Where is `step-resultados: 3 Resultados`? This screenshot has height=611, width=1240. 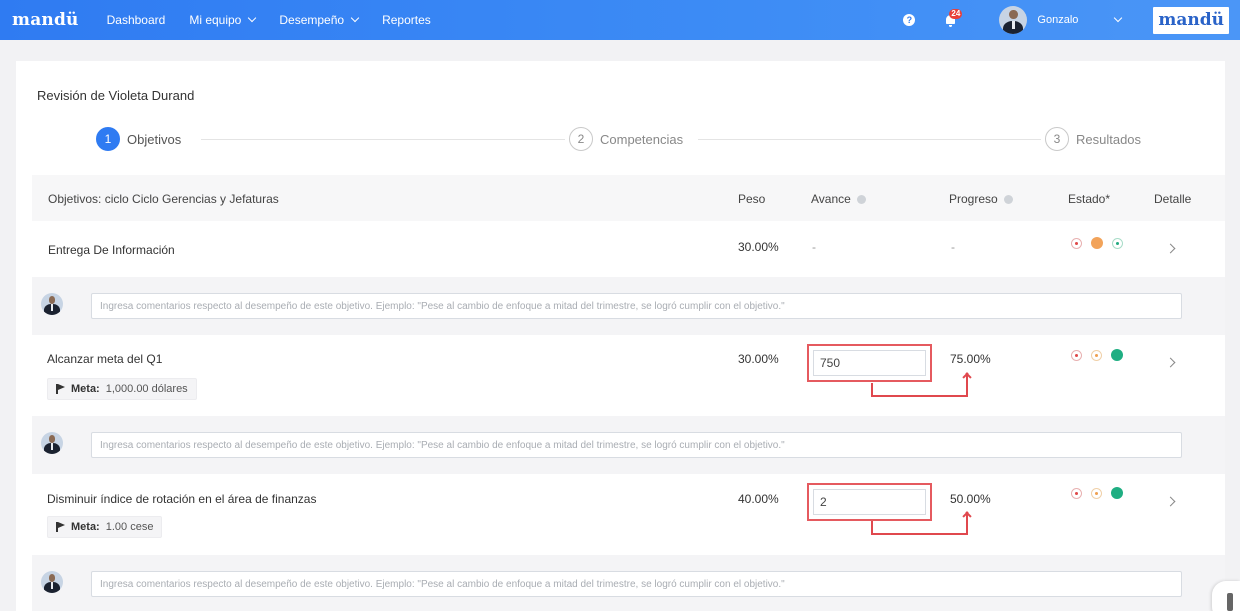 step-resultados: 3 Resultados is located at coordinates (1094, 139).